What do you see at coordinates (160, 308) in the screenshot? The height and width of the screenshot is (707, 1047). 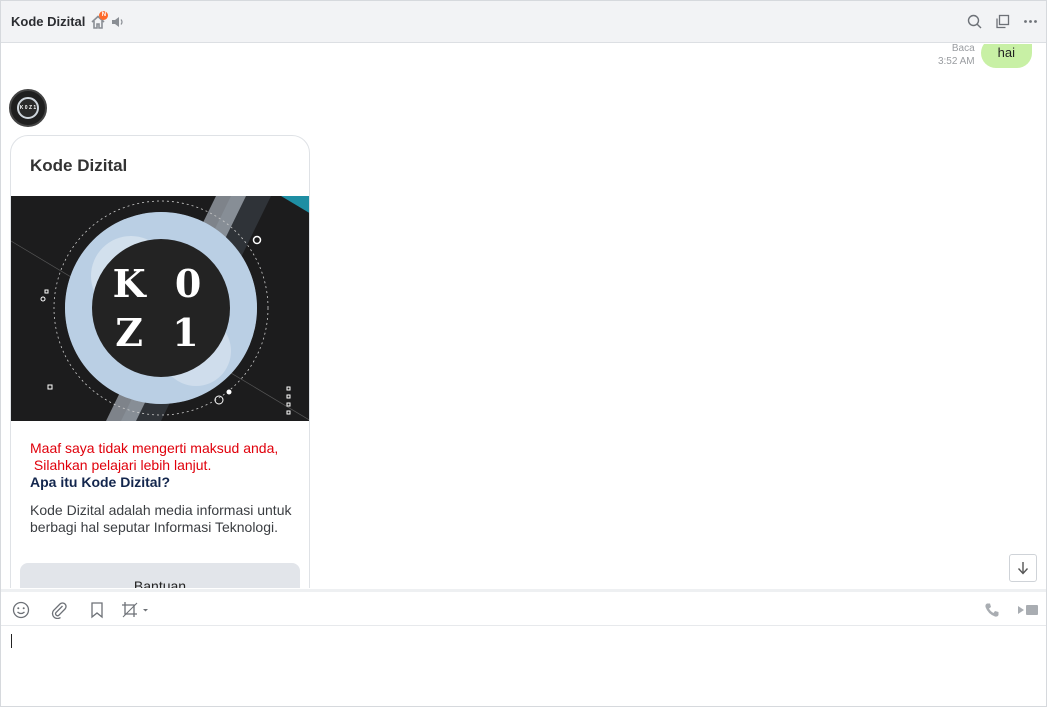 I see `card-image: K 0 Z 1` at bounding box center [160, 308].